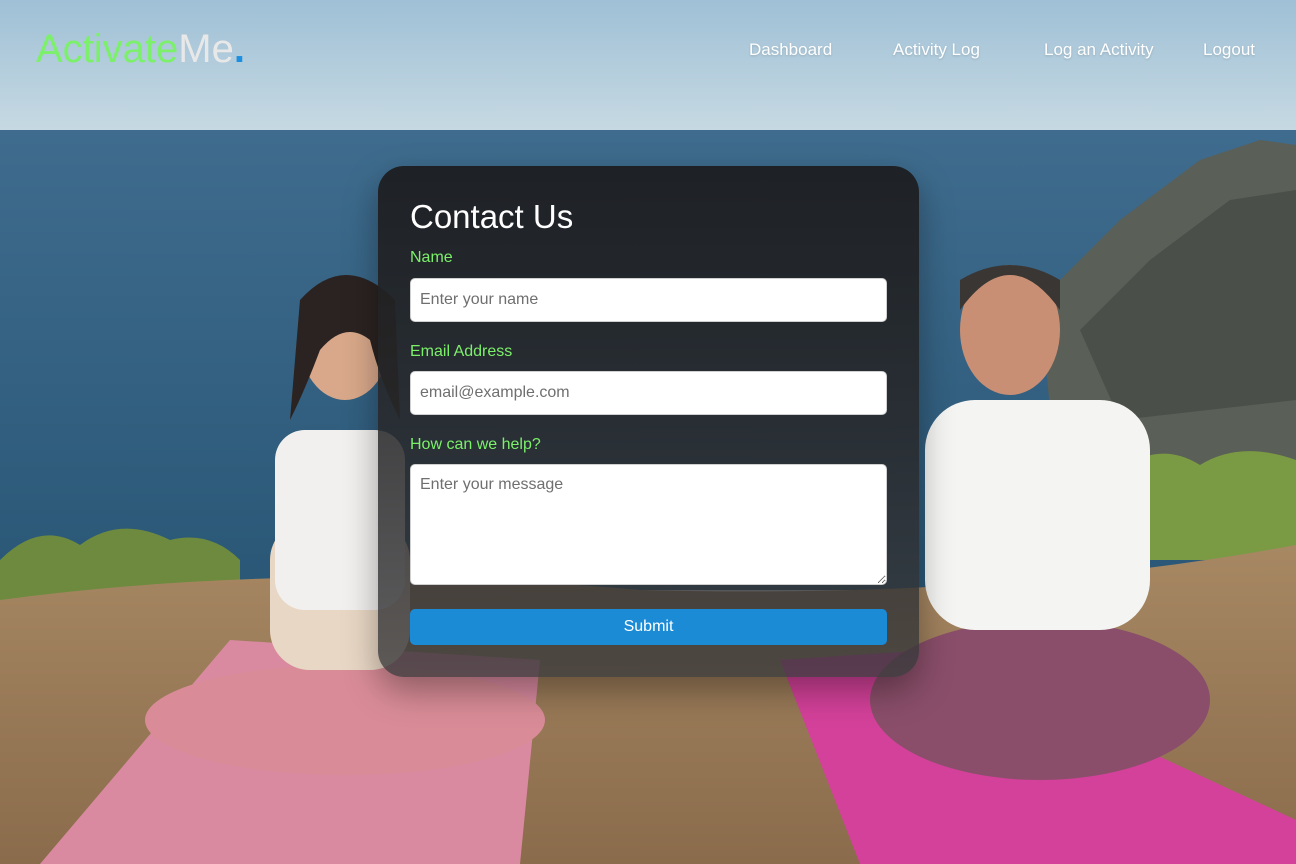 This screenshot has height=864, width=1296. What do you see at coordinates (648, 627) in the screenshot?
I see `submit-button: Submit` at bounding box center [648, 627].